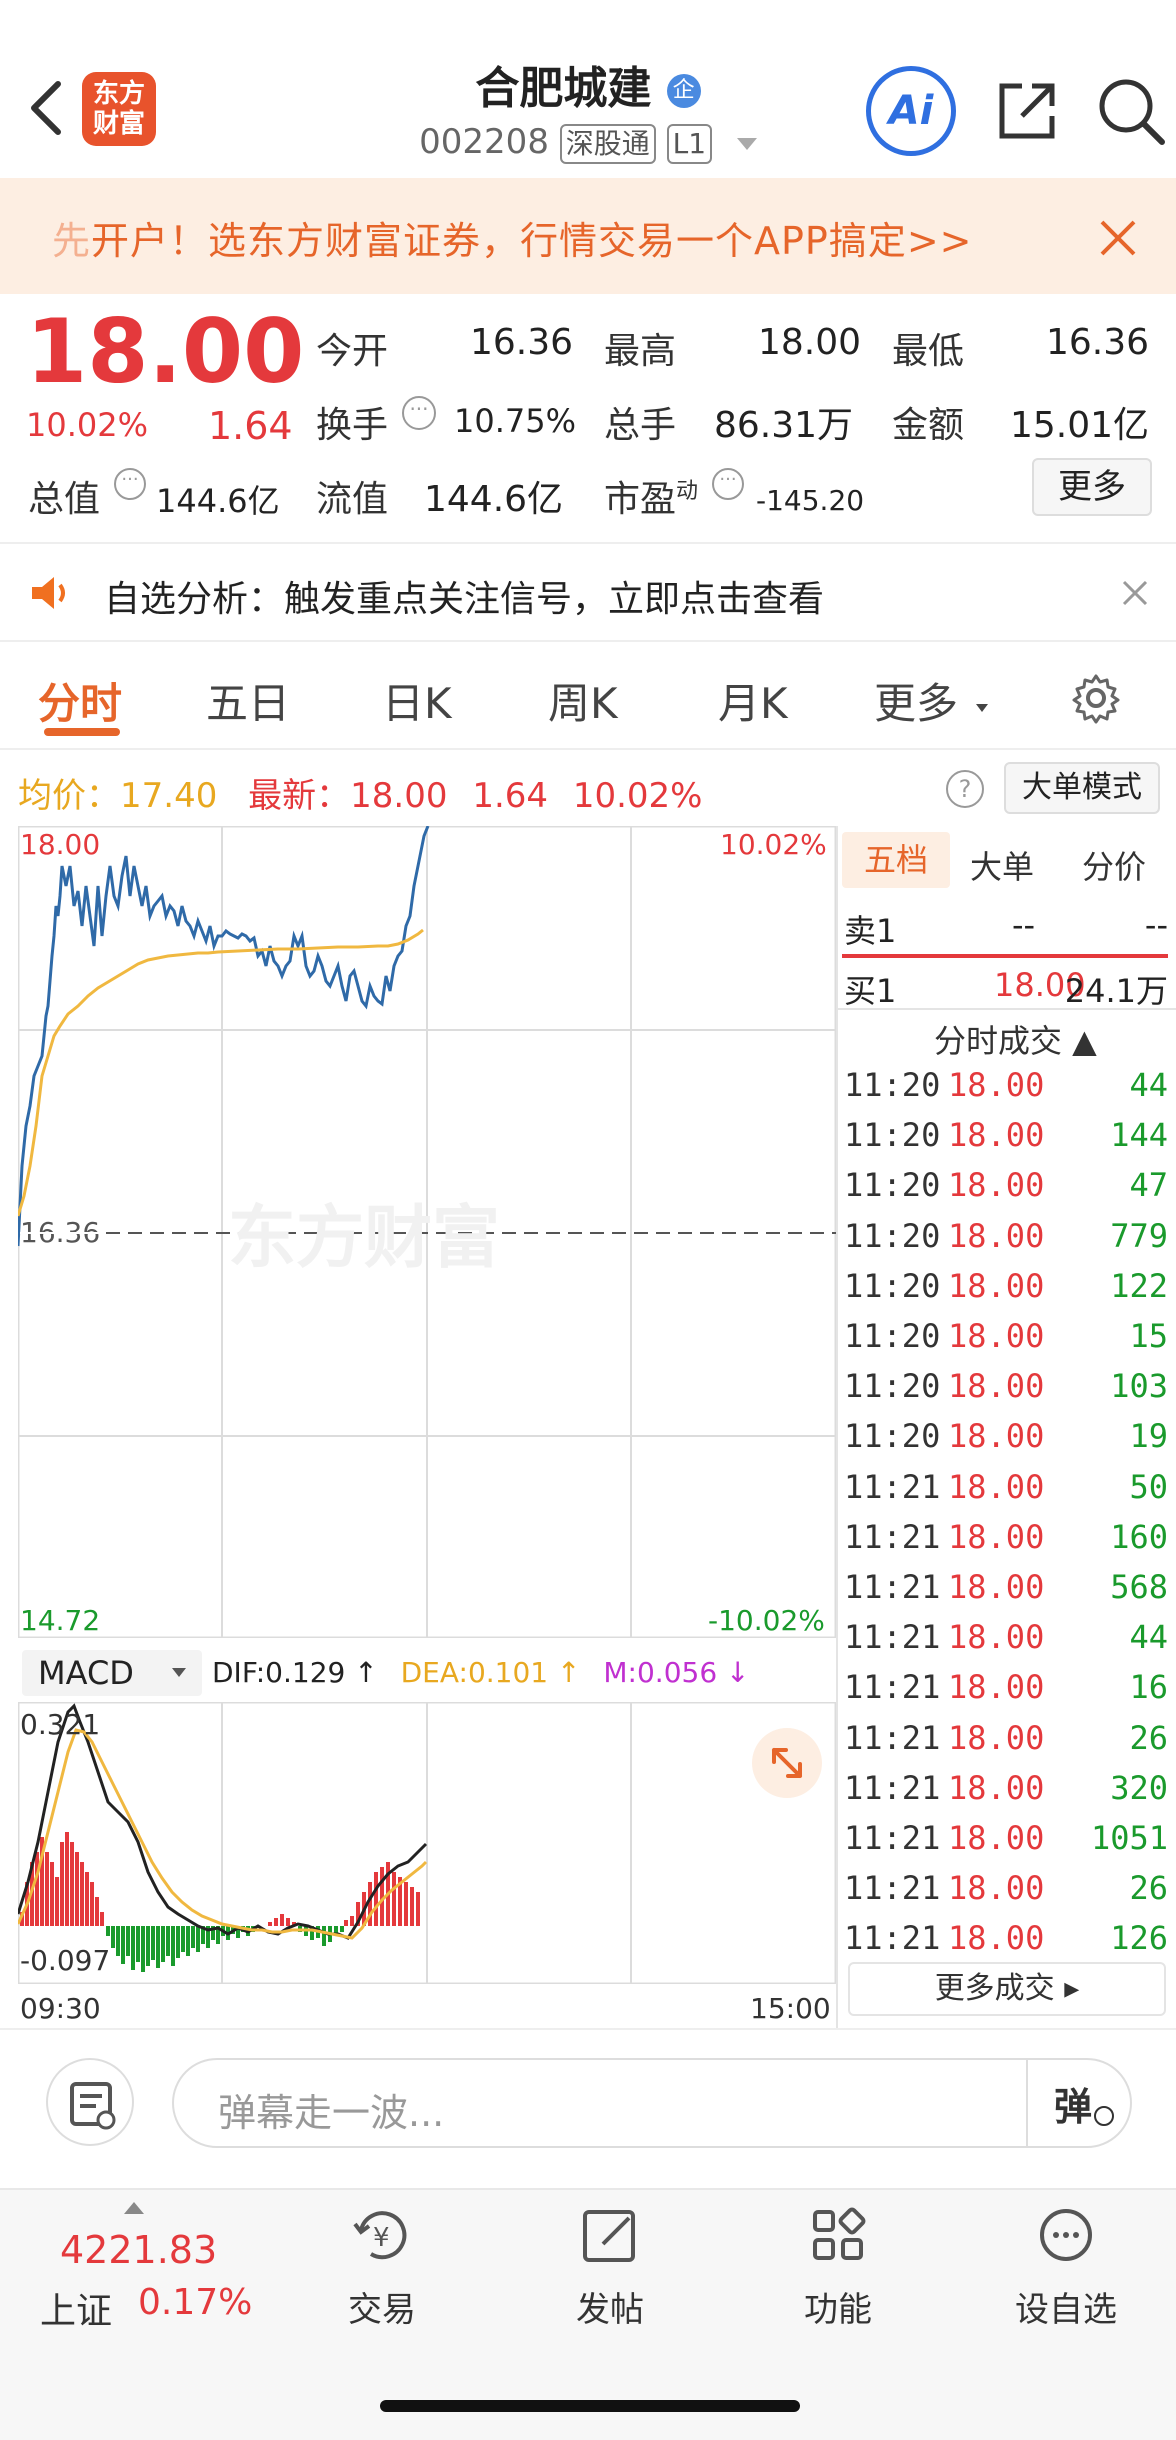 This screenshot has width=1176, height=2440. What do you see at coordinates (112, 1673) in the screenshot?
I see `macd-selector: MACD` at bounding box center [112, 1673].